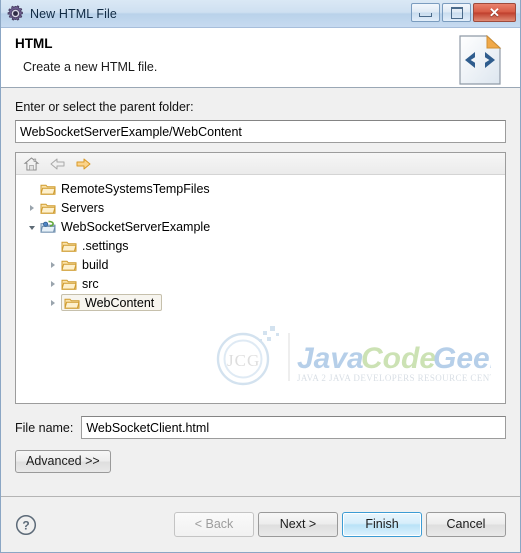  I want to click on help-icon: ?, so click(26, 525).